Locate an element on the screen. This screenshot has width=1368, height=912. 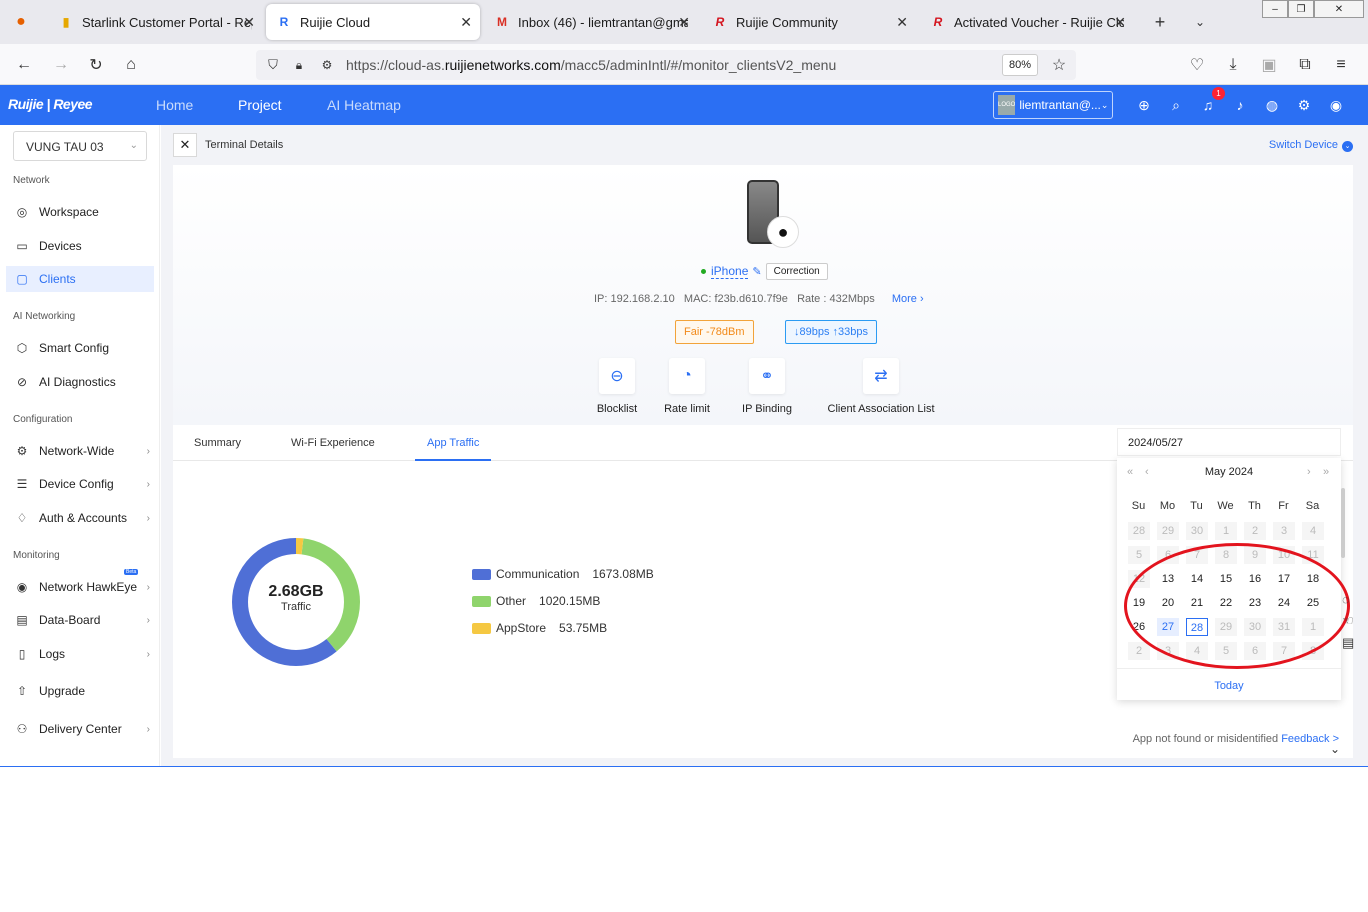
action-rate-limit: ◔ Rate limit is located at coordinates (687, 386).